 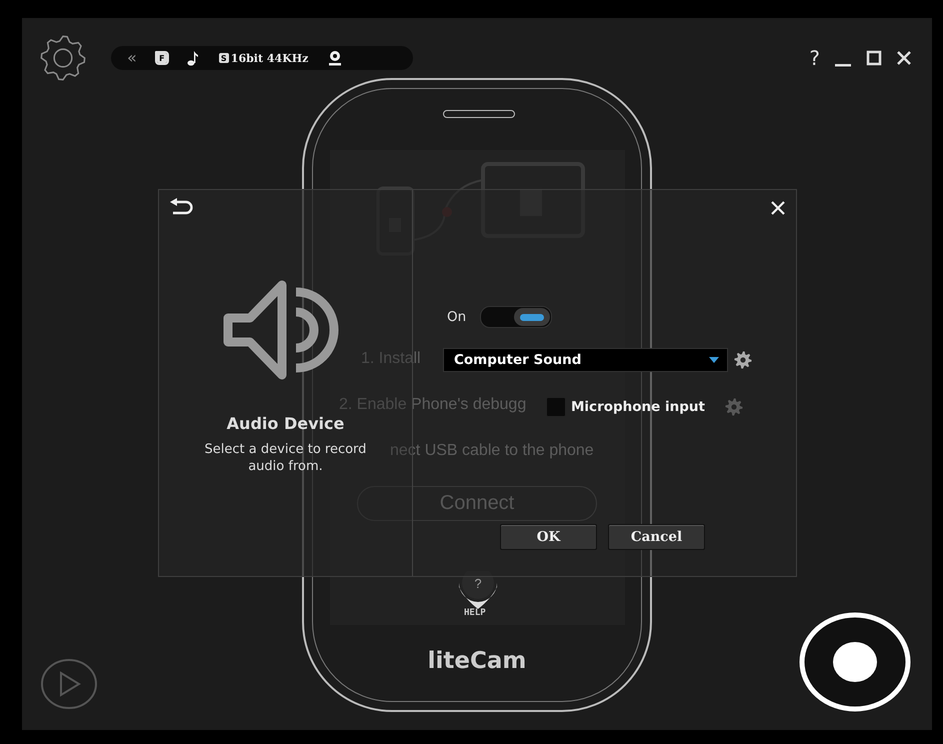 I want to click on app-logo: liteCam, so click(x=477, y=661).